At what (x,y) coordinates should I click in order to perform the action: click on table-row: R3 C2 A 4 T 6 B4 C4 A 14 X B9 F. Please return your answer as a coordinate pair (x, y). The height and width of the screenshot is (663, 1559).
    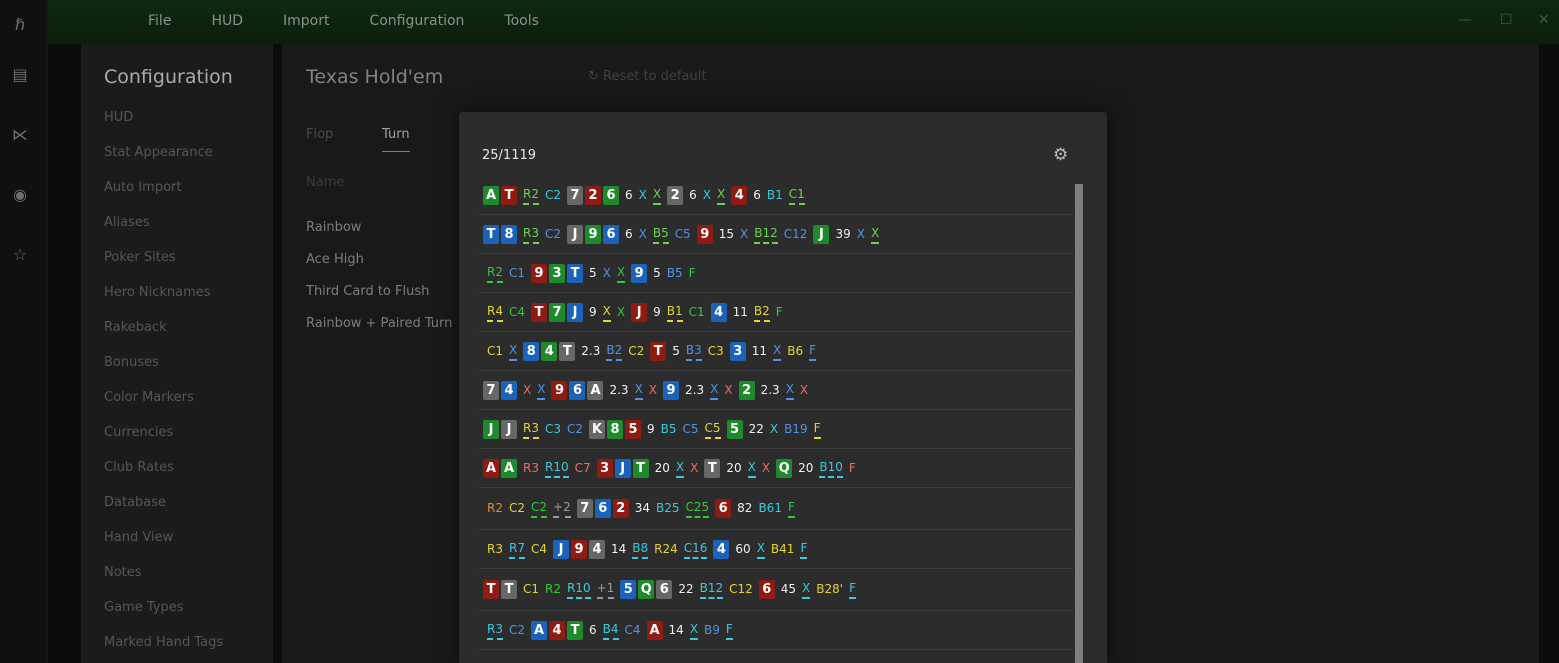
    Looking at the image, I should click on (776, 630).